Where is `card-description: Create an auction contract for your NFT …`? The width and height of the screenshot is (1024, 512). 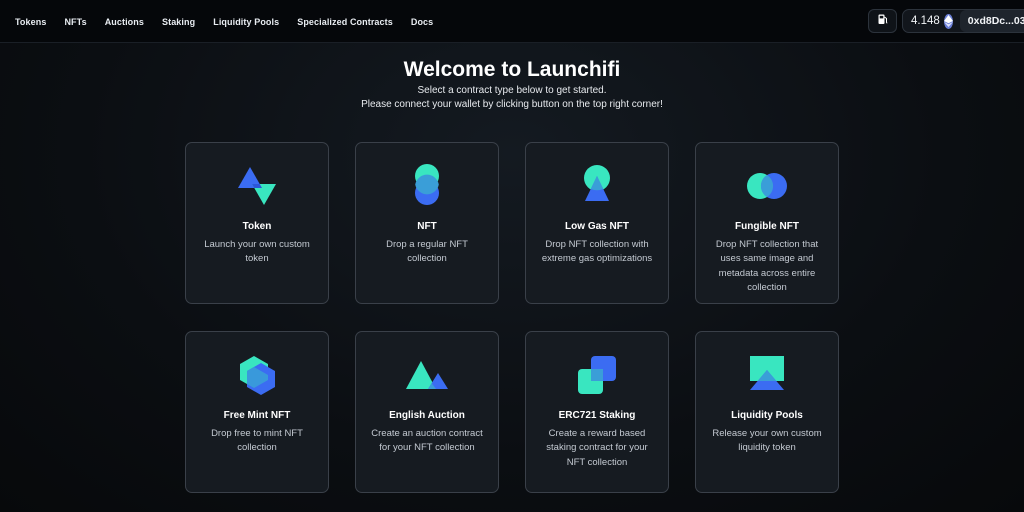
card-description: Create an auction contract for your NFT … is located at coordinates (427, 441).